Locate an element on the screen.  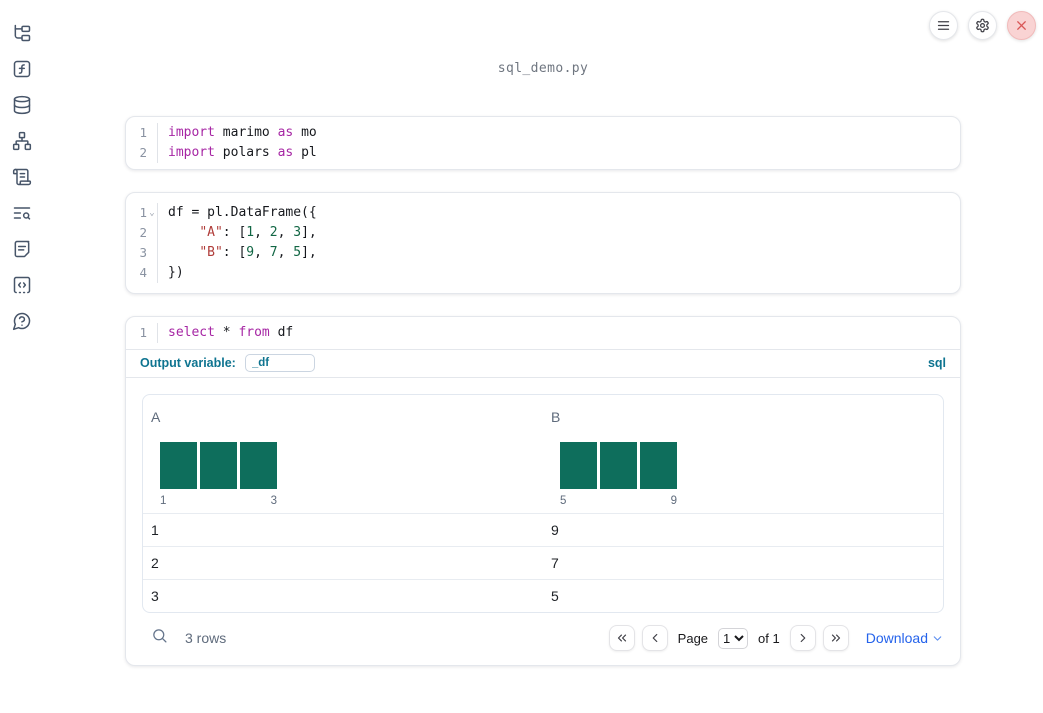
scroll-text-icon is located at coordinates (22, 177).